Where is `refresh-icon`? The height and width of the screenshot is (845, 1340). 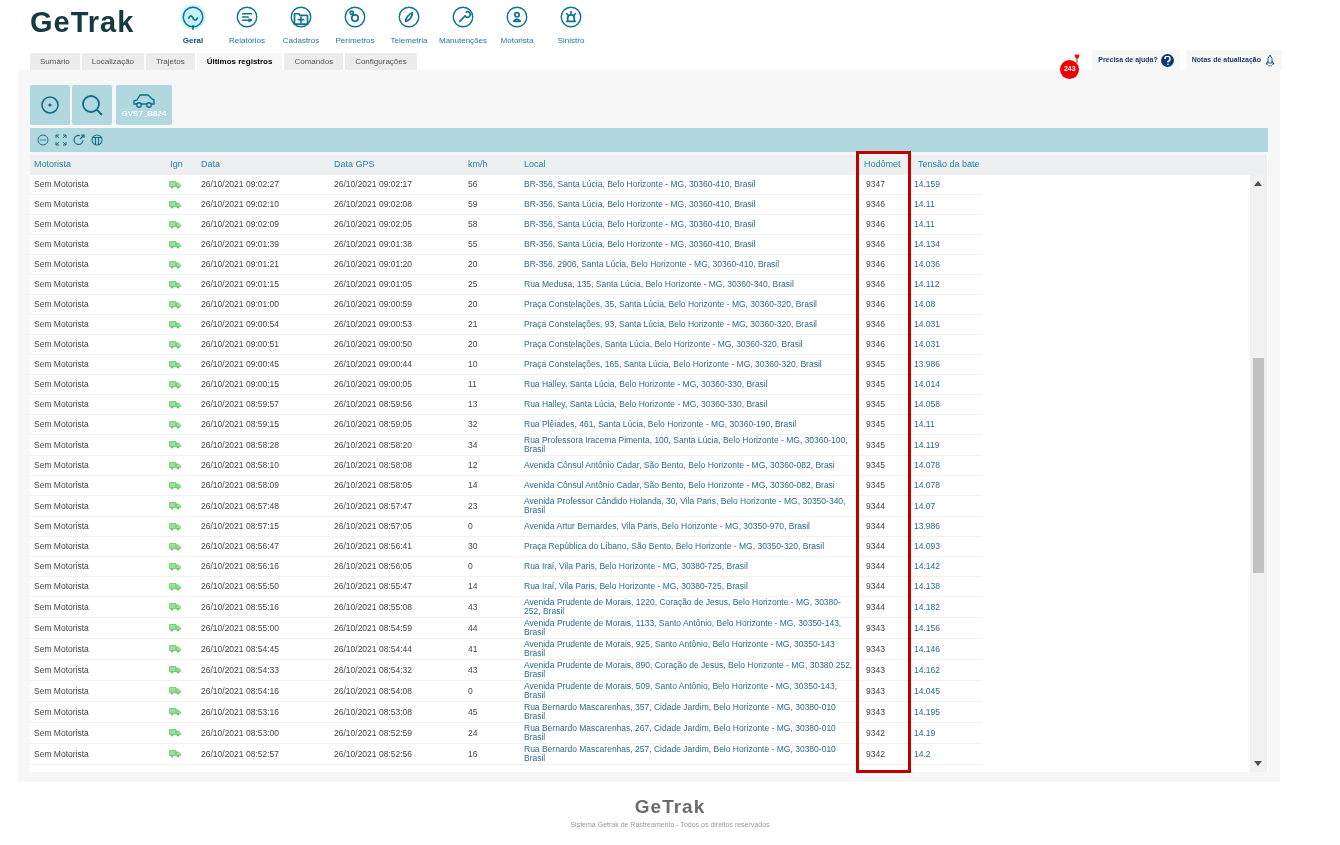 refresh-icon is located at coordinates (79, 140).